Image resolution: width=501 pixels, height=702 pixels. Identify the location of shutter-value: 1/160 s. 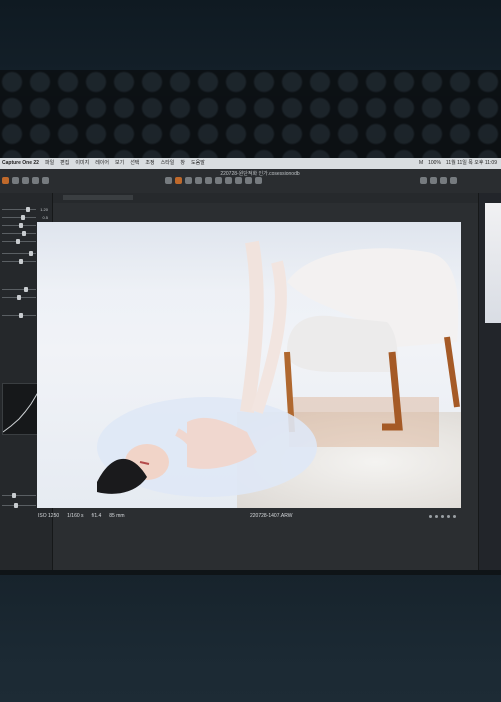
(75, 516).